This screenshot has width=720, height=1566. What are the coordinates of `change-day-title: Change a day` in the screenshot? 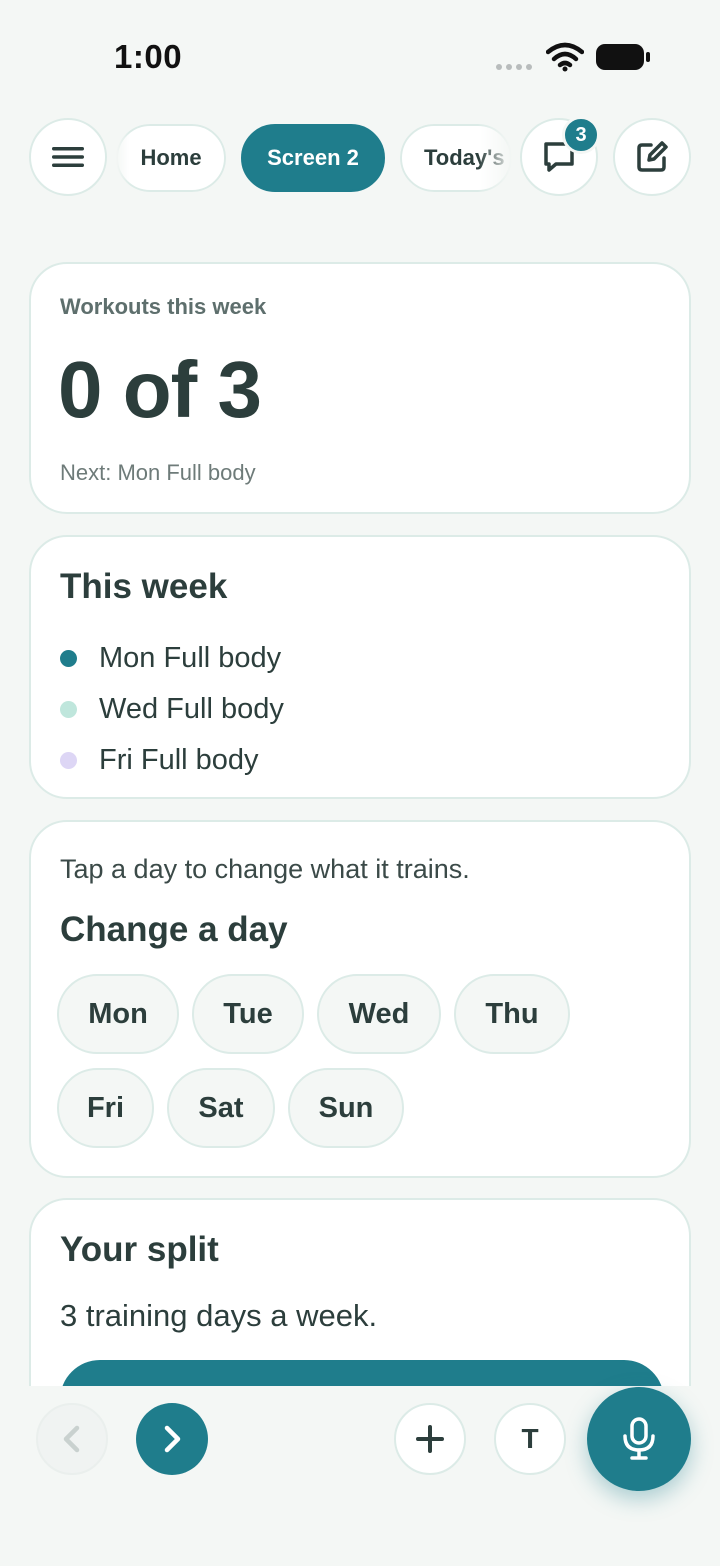 It's located at (174, 929).